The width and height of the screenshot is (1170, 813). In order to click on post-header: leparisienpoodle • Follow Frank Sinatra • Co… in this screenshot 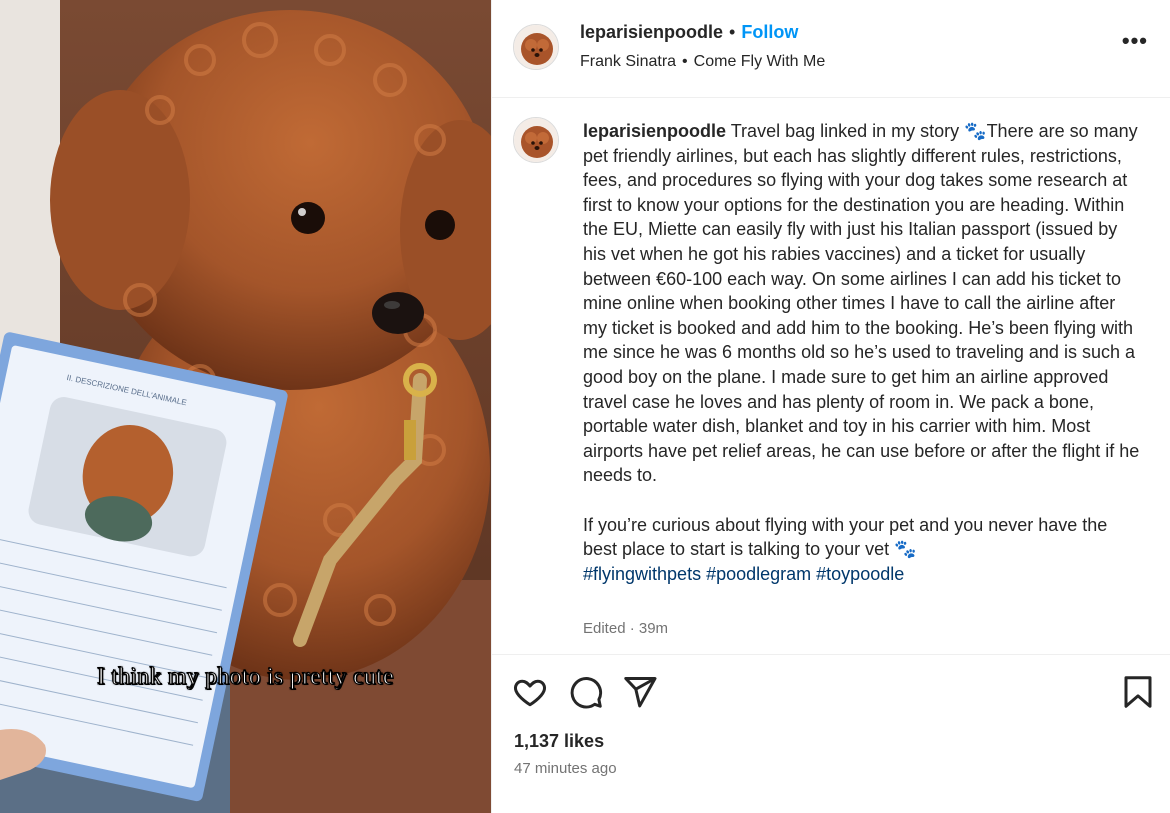, I will do `click(831, 49)`.